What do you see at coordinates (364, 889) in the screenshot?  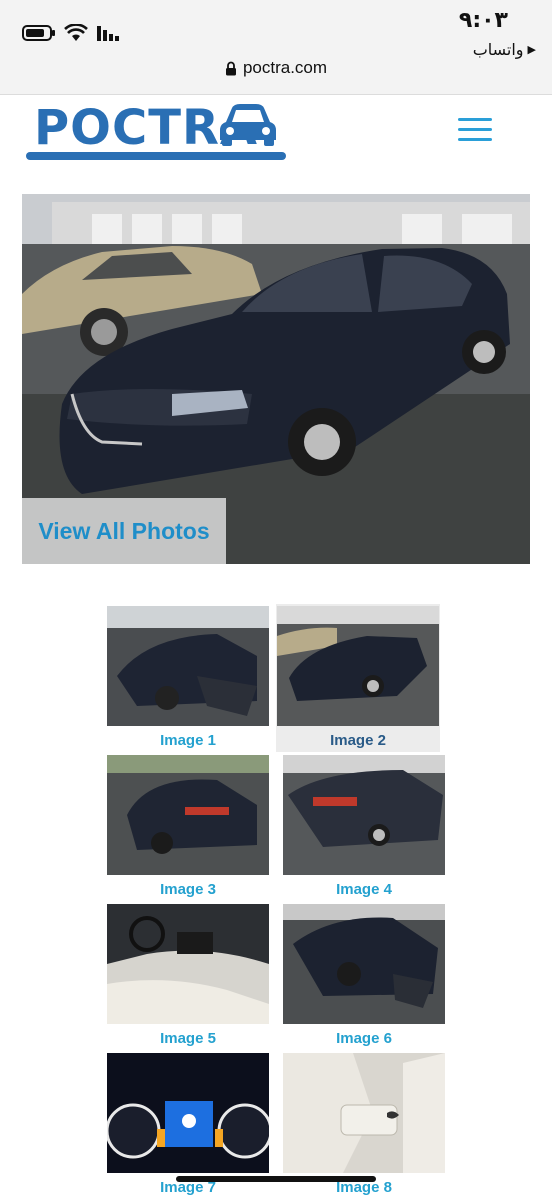 I see `thumbnail-label: Image 4` at bounding box center [364, 889].